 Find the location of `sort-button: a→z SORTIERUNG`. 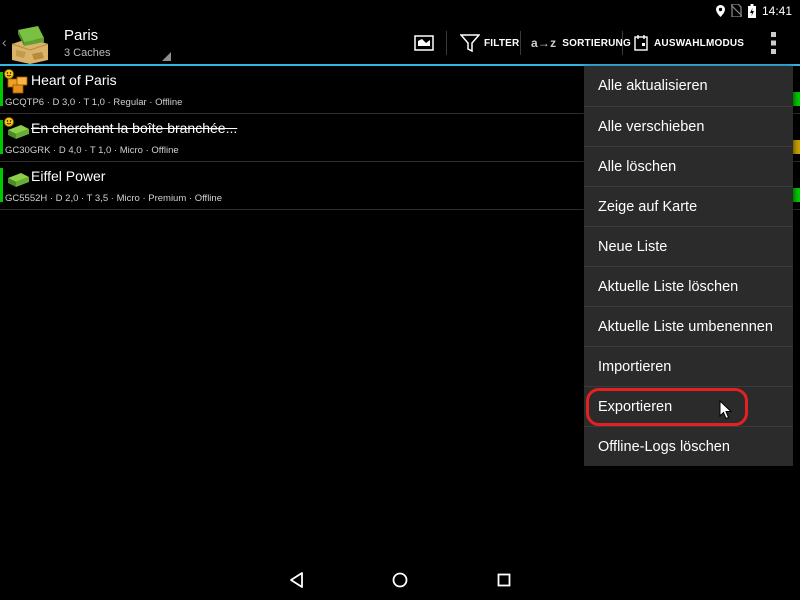

sort-button: a→z SORTIERUNG is located at coordinates (581, 43).